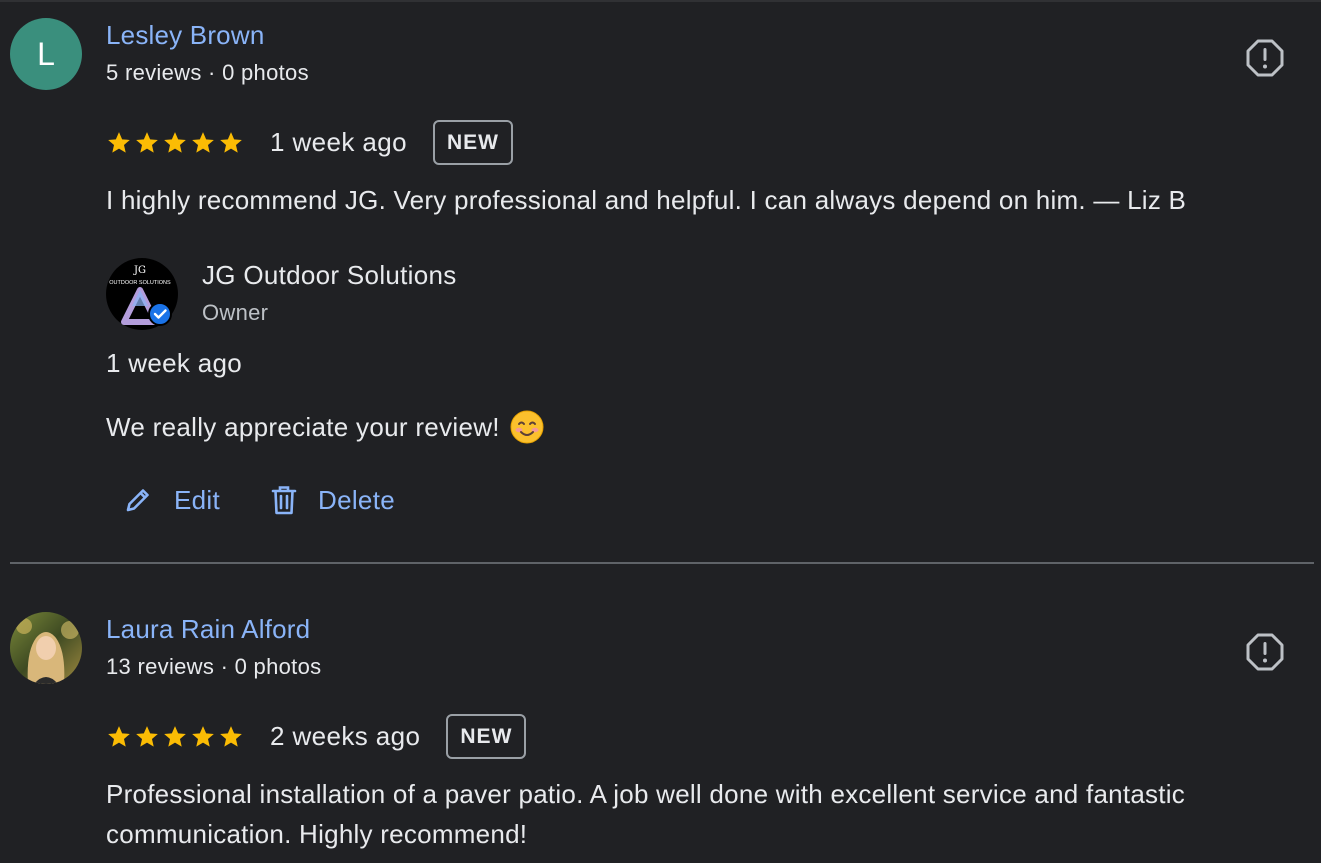  I want to click on owner-logo-subtext: OUTDOOR SOLUTIONS, so click(140, 283).